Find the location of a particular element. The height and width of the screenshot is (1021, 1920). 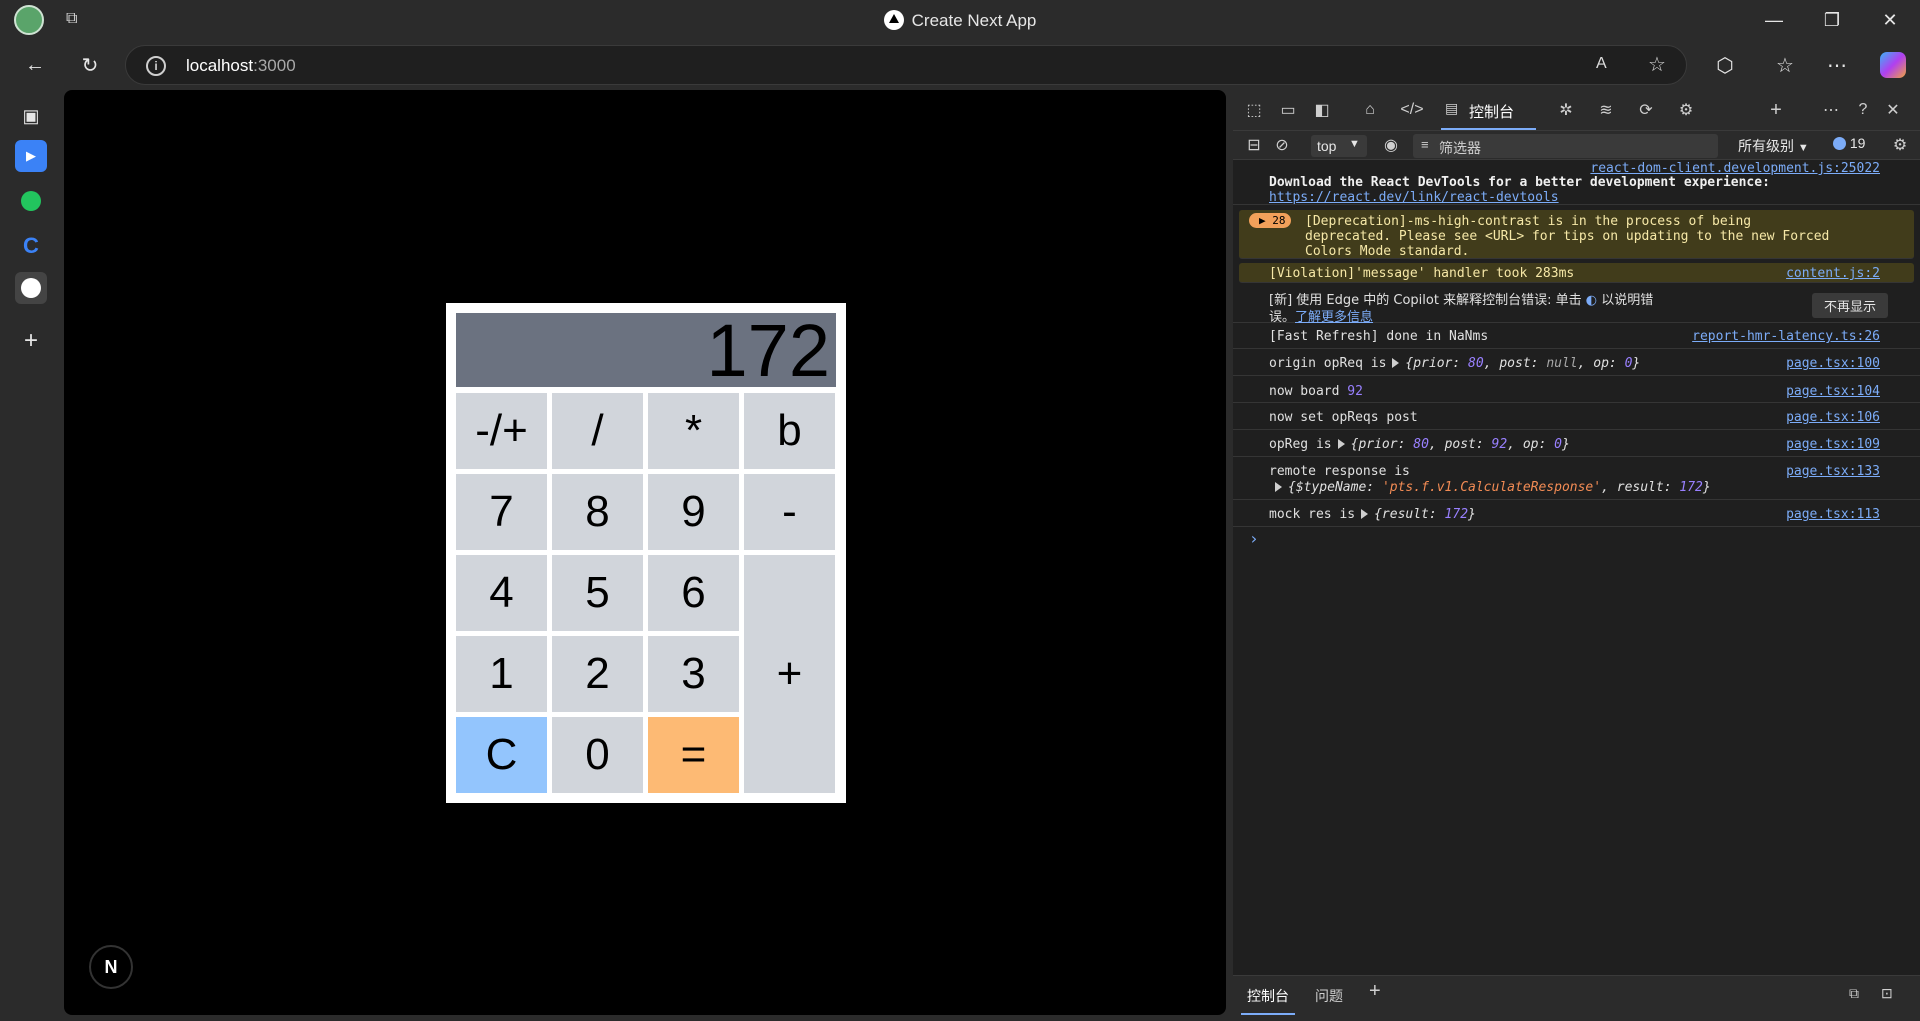

source-link: content.js:2 is located at coordinates (1833, 273).